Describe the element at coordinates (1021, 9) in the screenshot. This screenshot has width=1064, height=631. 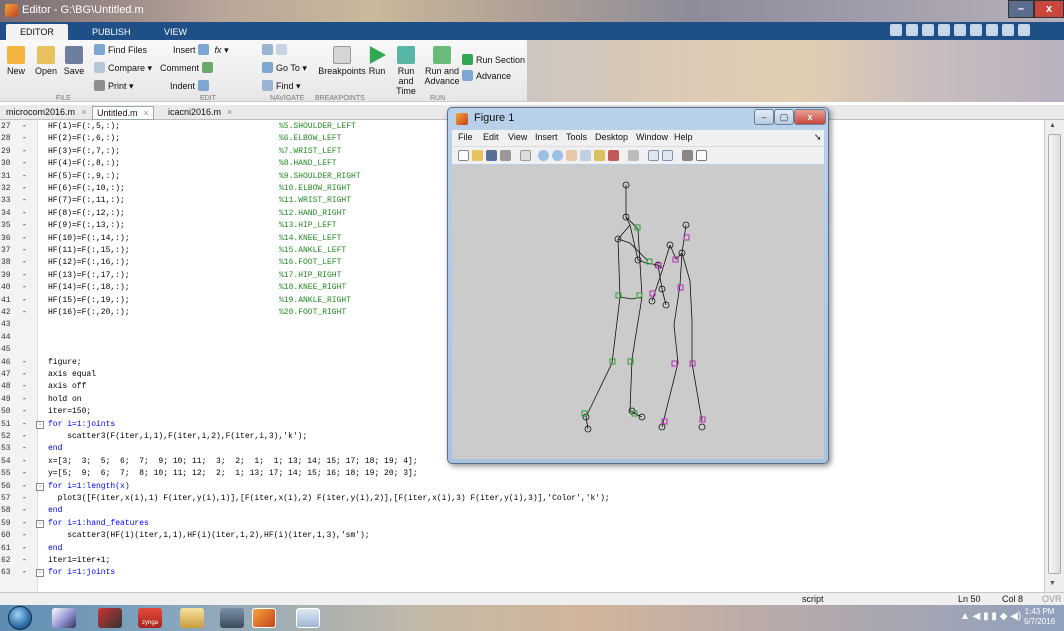
I see `minimize-button: –` at that location.